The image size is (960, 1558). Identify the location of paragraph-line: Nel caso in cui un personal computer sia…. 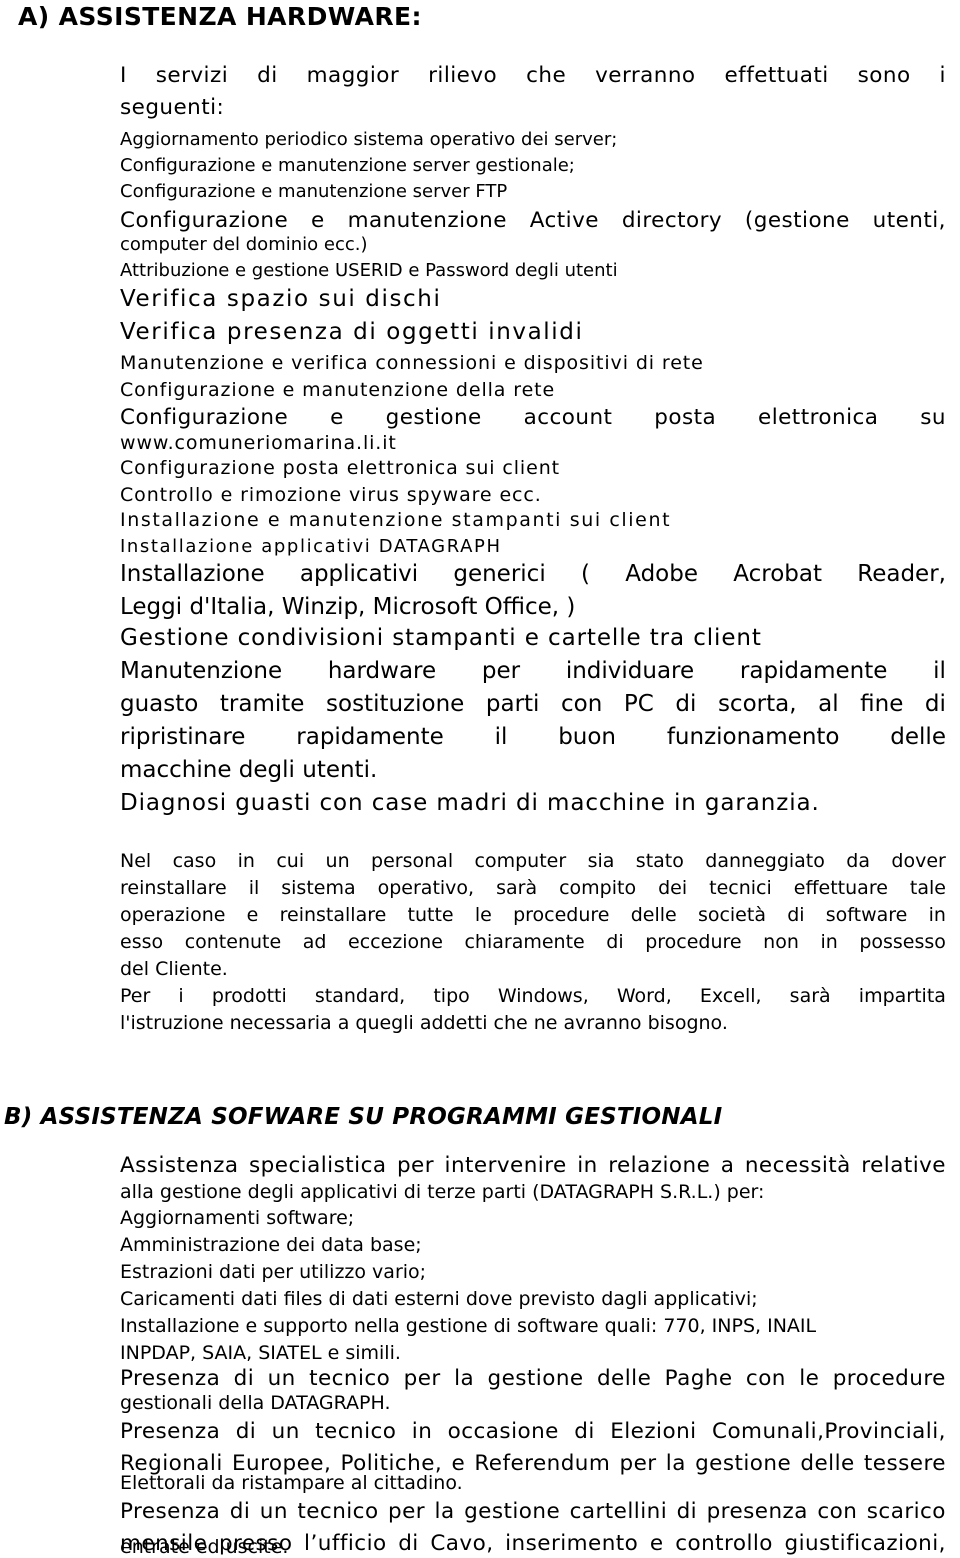
(533, 861).